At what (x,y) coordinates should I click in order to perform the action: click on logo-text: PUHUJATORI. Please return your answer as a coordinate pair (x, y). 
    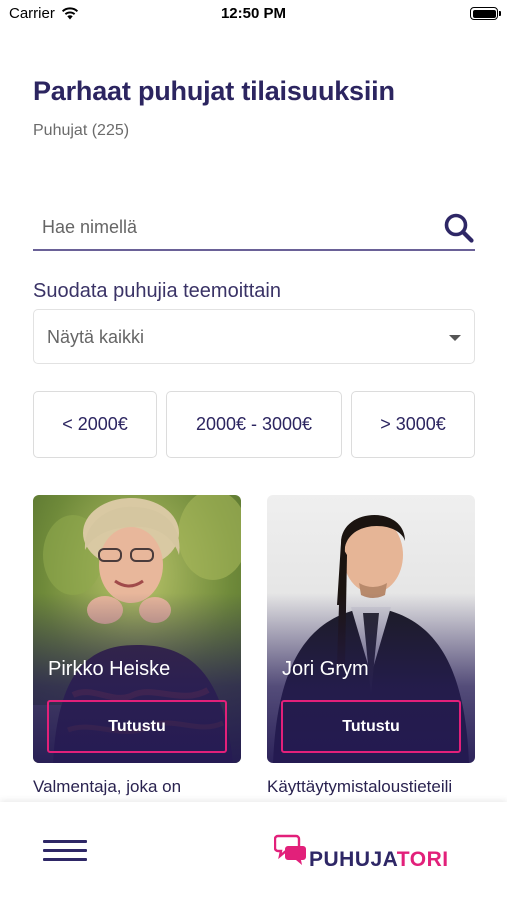
    Looking at the image, I should click on (379, 859).